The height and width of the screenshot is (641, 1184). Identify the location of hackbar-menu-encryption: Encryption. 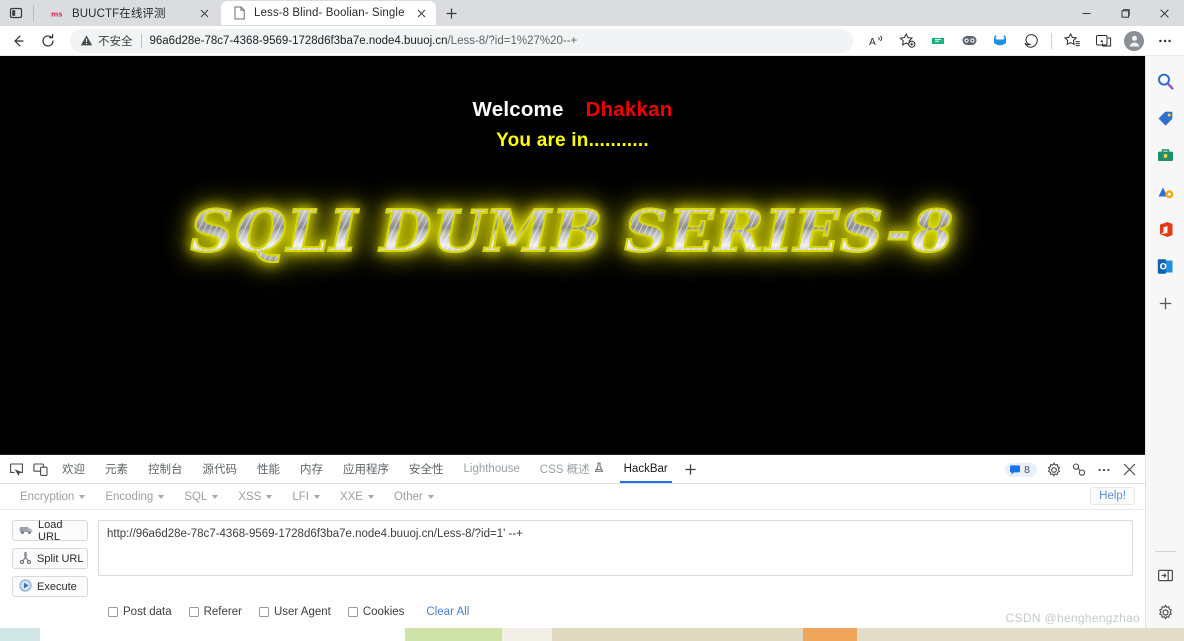
(52, 497).